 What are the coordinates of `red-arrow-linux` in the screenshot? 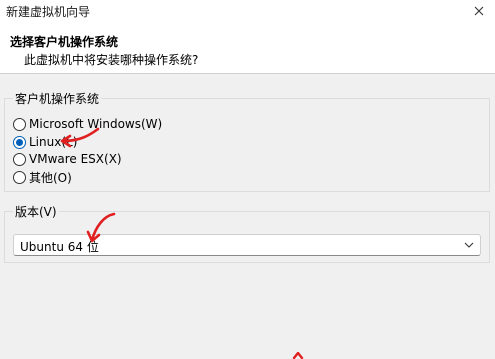 It's located at (80, 137).